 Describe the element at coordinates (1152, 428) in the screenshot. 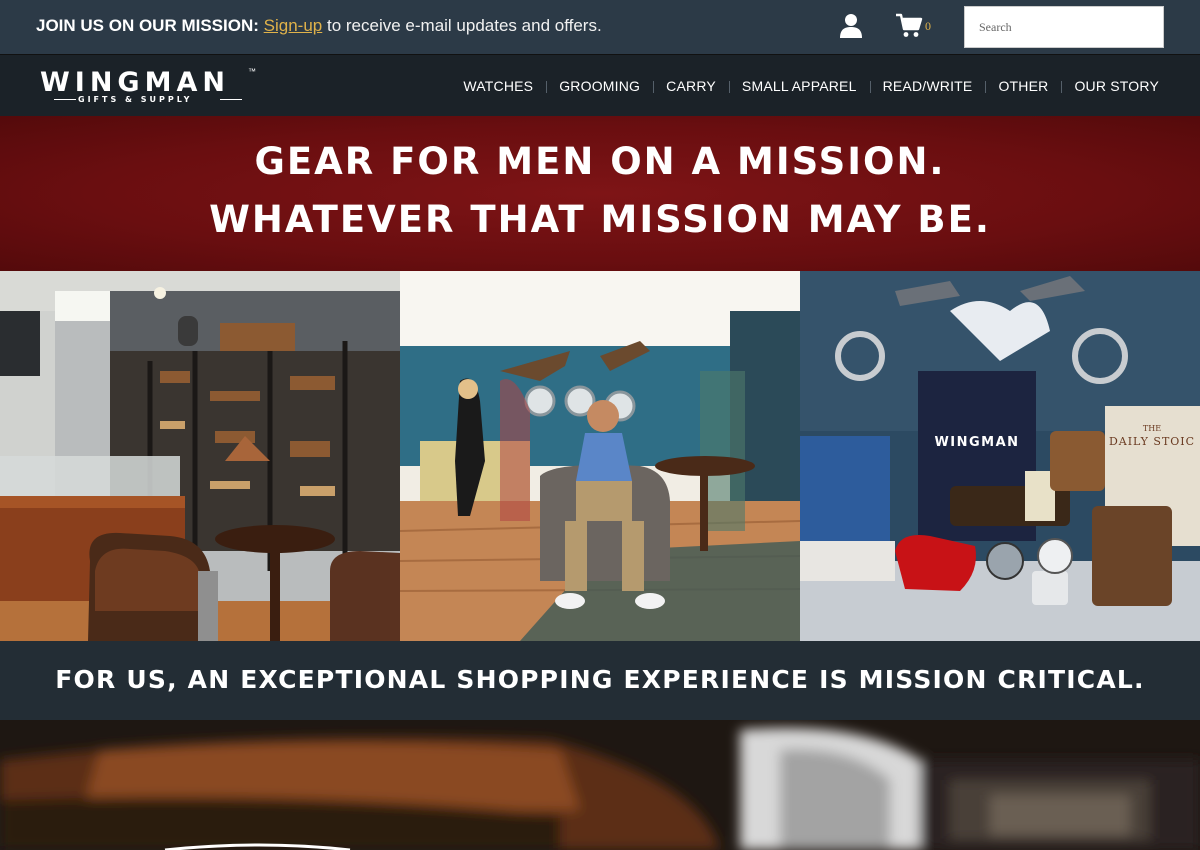

I see `book-the-text: THE` at that location.